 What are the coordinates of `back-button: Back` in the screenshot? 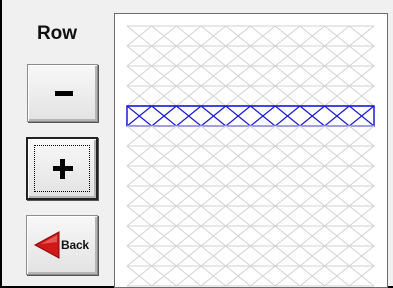 It's located at (62, 245).